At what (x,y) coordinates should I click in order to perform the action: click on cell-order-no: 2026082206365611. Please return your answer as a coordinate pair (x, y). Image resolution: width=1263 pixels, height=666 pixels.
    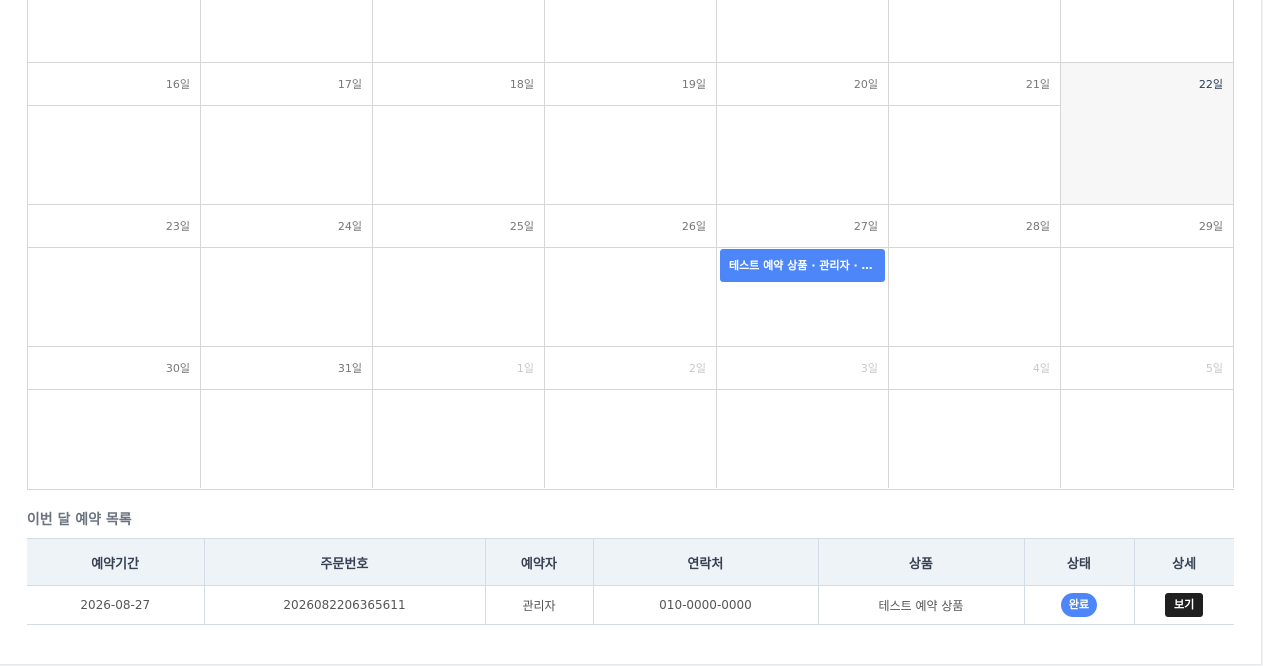
    Looking at the image, I should click on (345, 605).